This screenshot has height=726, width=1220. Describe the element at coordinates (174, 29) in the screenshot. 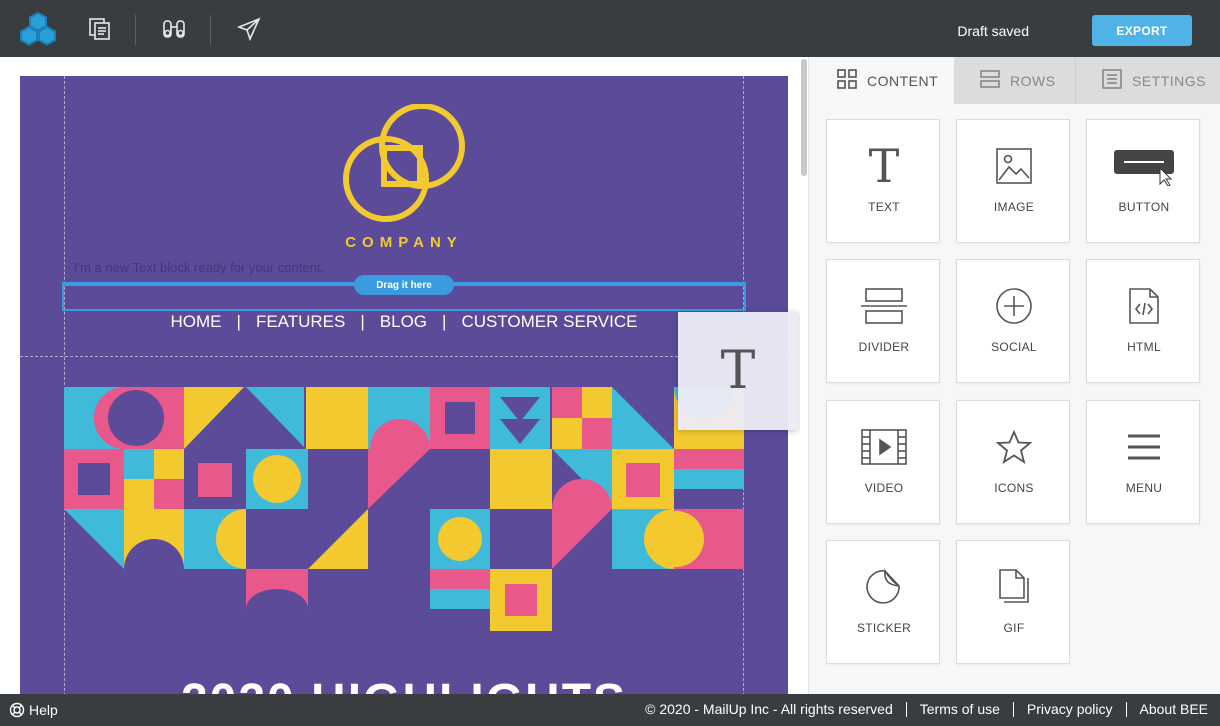

I see `preview-binoculars-icon` at that location.